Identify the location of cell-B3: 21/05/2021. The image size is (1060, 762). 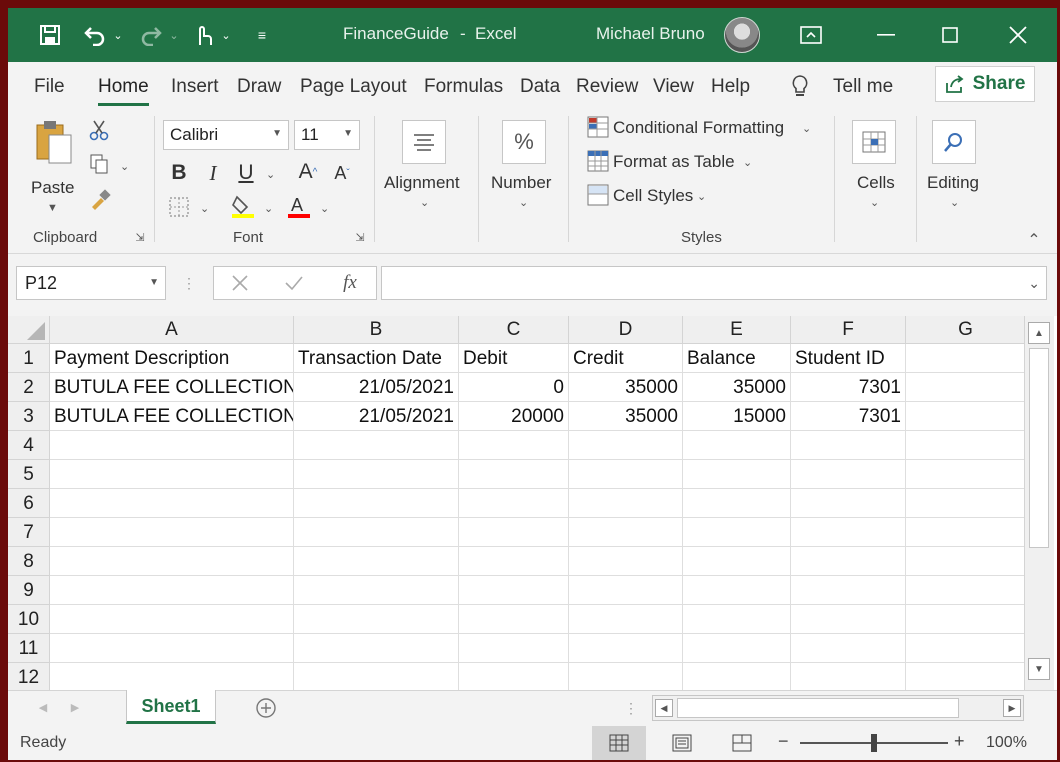
(376, 416).